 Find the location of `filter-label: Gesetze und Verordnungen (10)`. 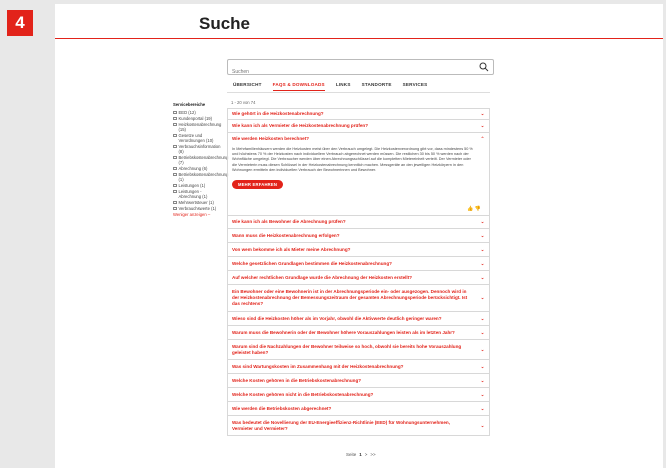

filter-label: Gesetze und Verordnungen (10) is located at coordinates (196, 138).